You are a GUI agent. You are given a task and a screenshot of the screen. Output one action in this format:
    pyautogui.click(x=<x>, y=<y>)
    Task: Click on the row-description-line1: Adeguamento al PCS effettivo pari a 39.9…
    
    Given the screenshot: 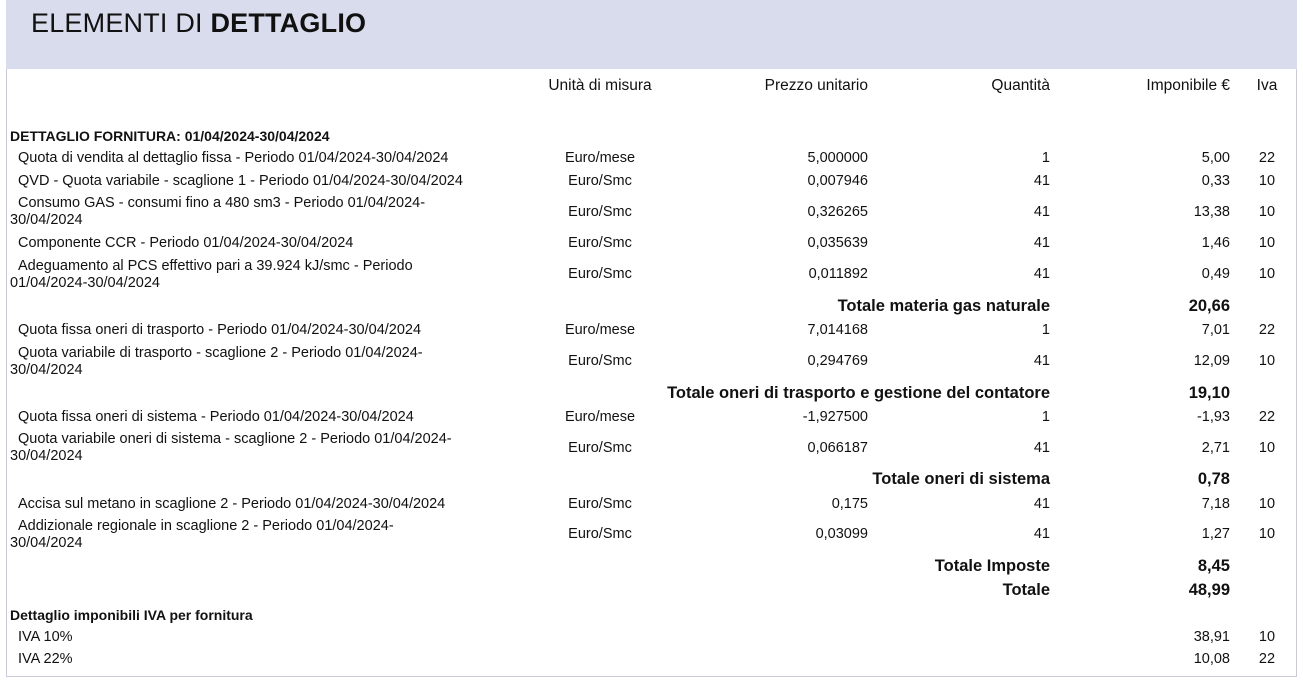 What is the action you would take?
    pyautogui.click(x=215, y=266)
    